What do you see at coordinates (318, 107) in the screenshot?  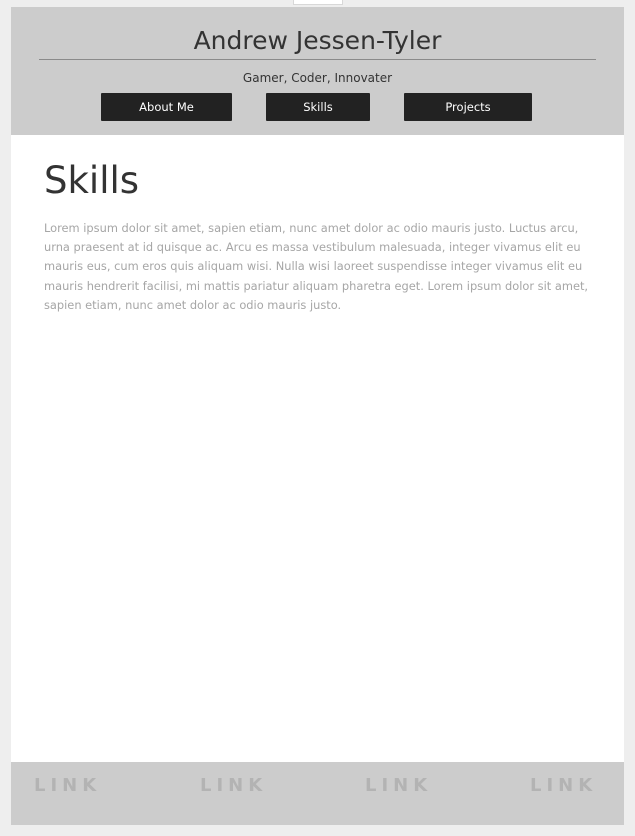 I see `nav-skills-button: Skills` at bounding box center [318, 107].